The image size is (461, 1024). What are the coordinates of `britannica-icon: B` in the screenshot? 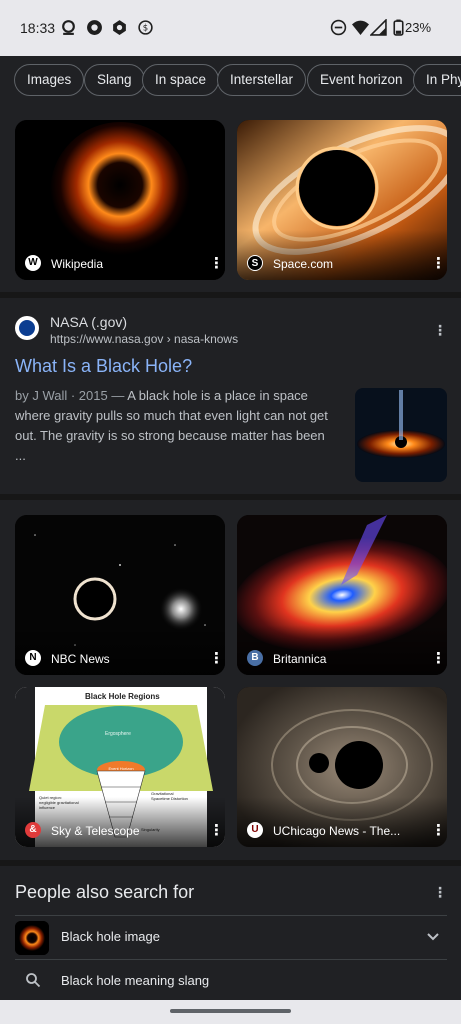 It's located at (255, 658).